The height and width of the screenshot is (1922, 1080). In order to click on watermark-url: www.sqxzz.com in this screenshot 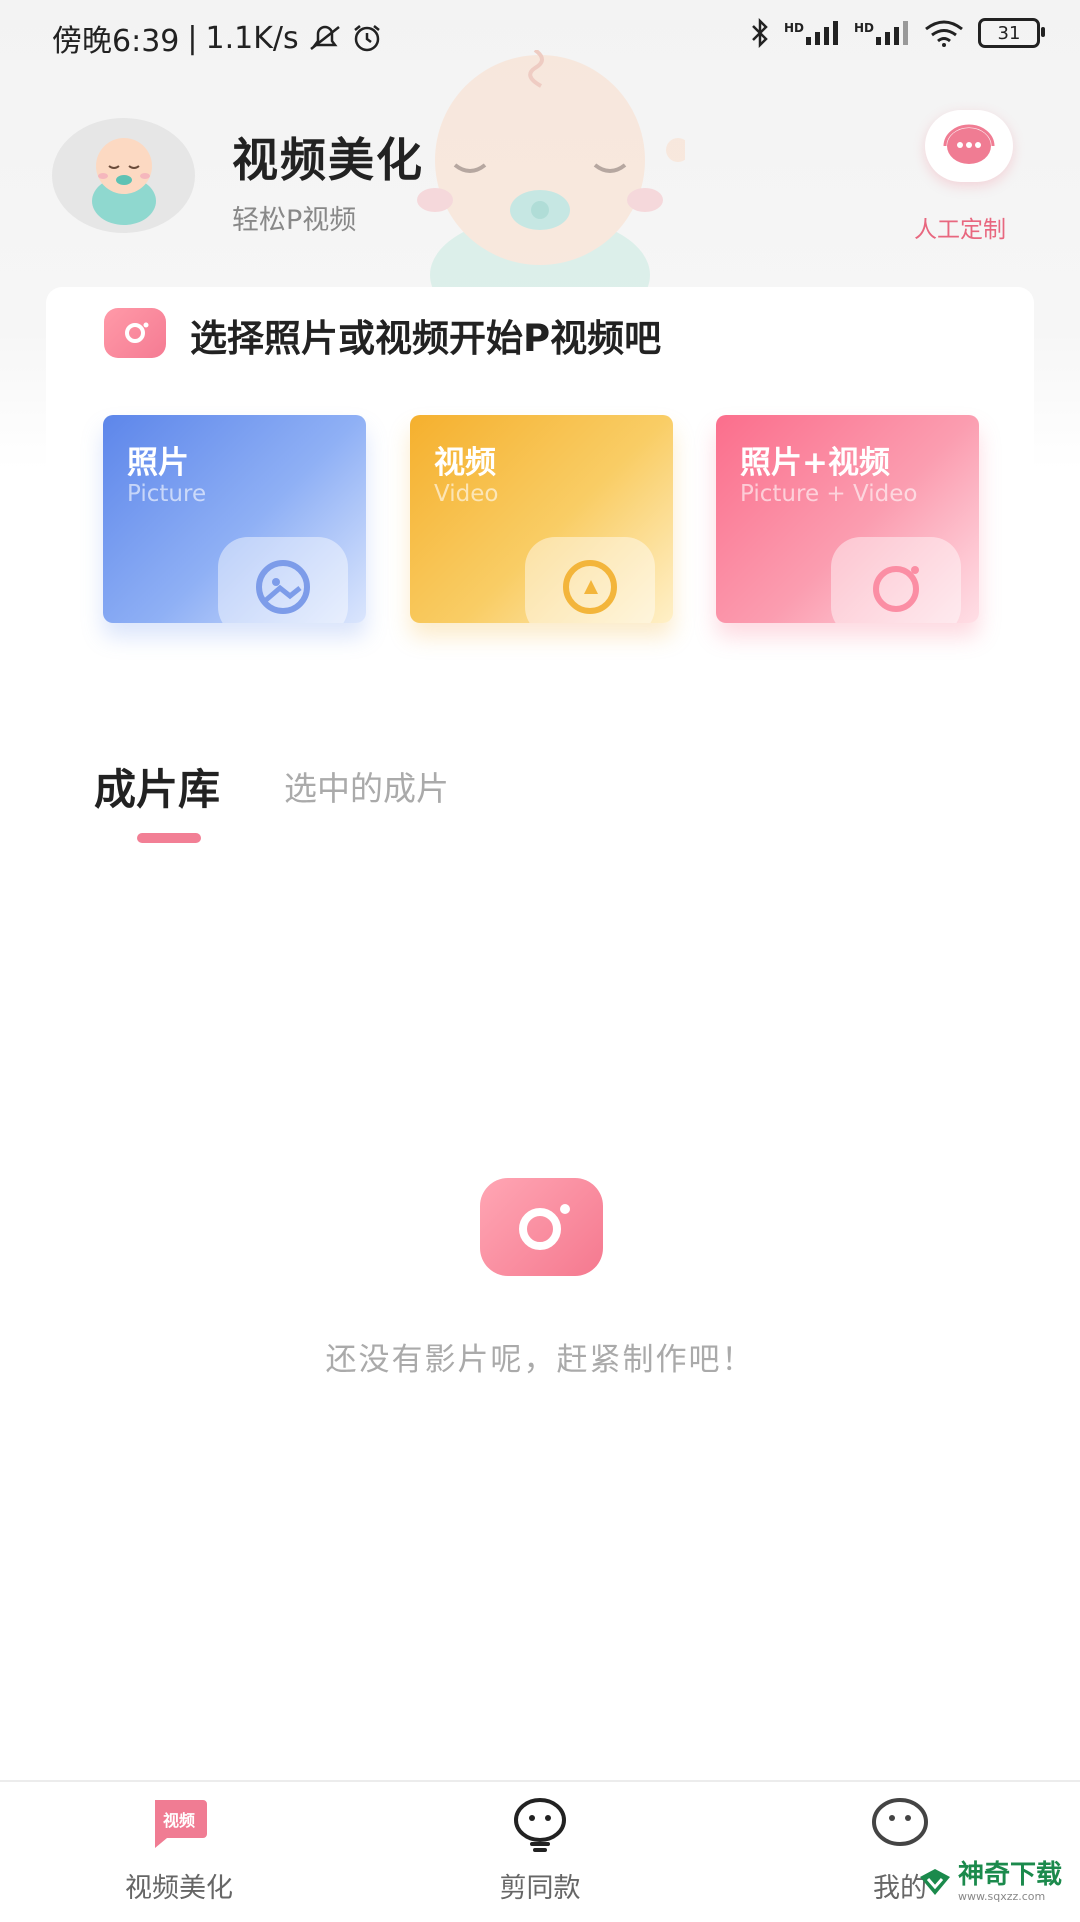, I will do `click(1002, 1896)`.